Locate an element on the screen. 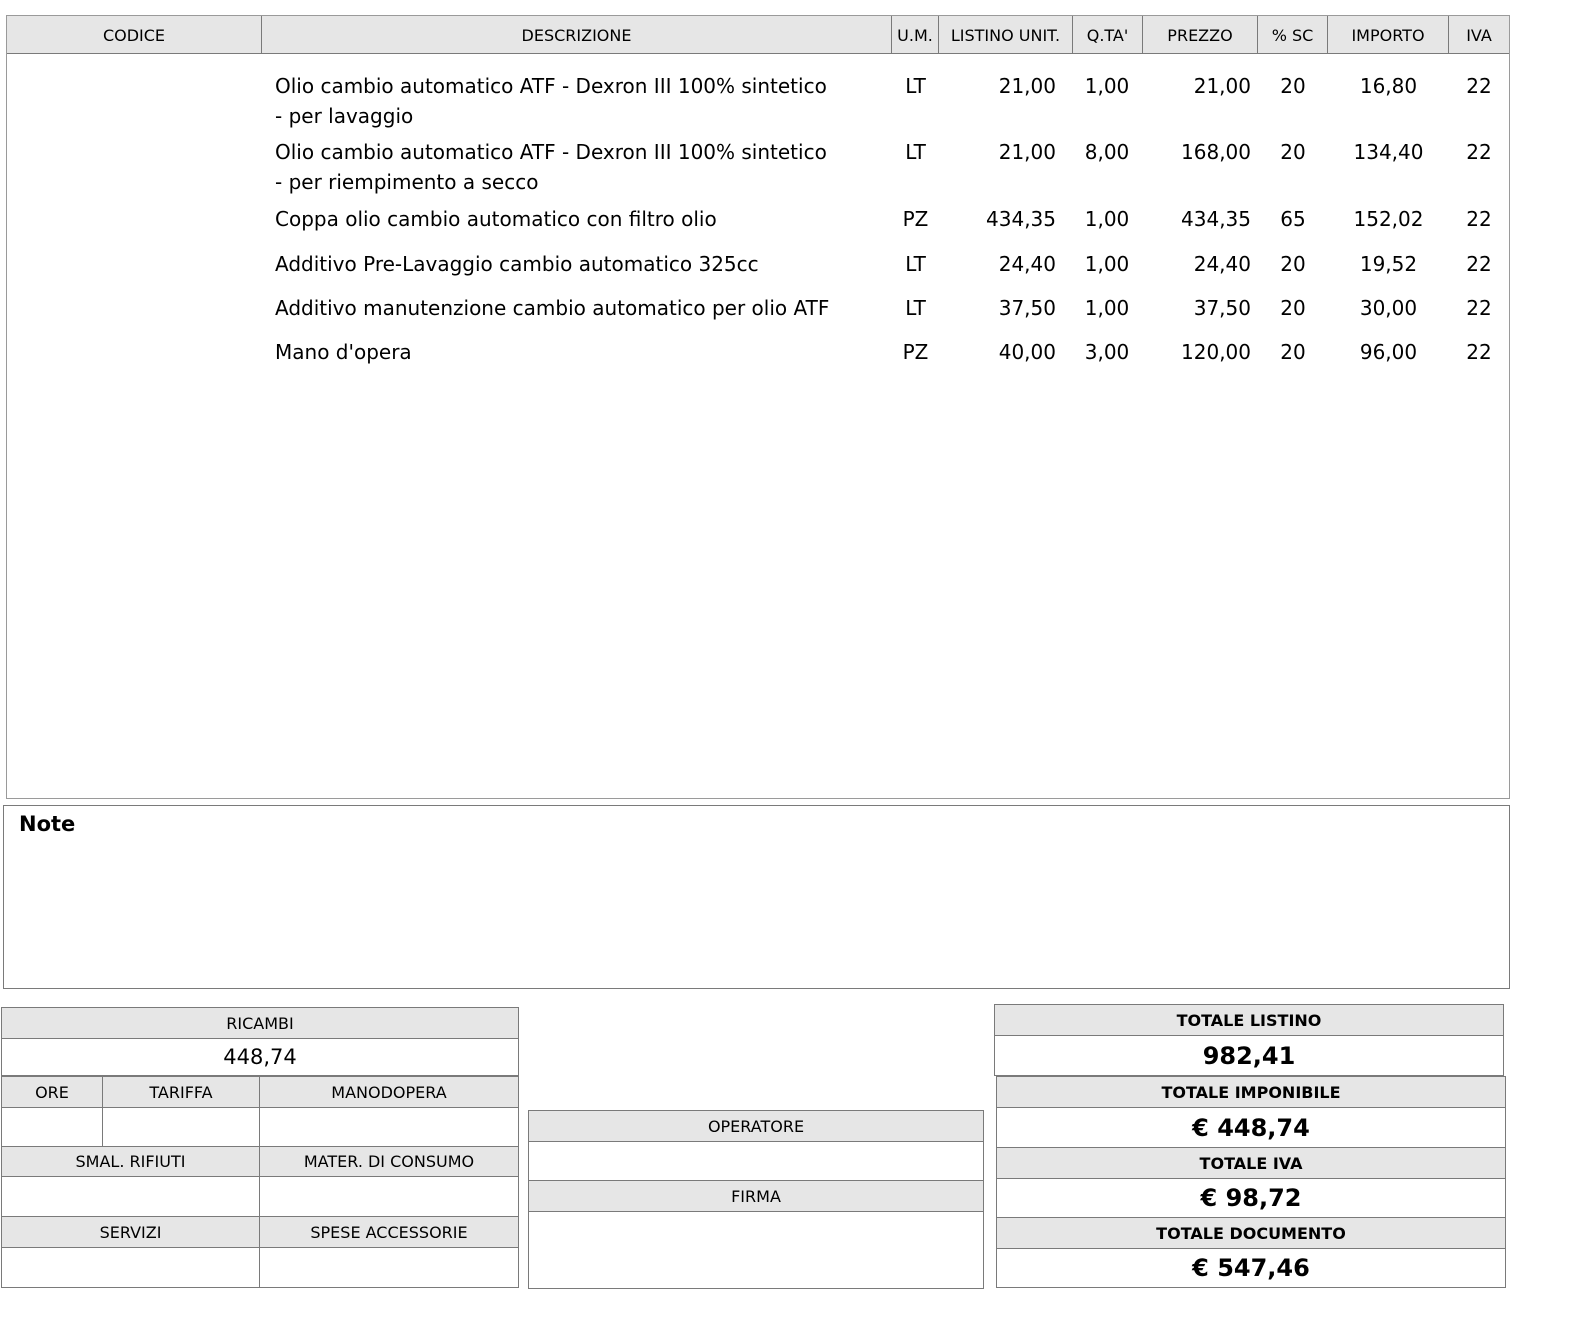 This screenshot has width=1572, height=1318. col-header-descrizione: DESCRIZIONE is located at coordinates (577, 35).